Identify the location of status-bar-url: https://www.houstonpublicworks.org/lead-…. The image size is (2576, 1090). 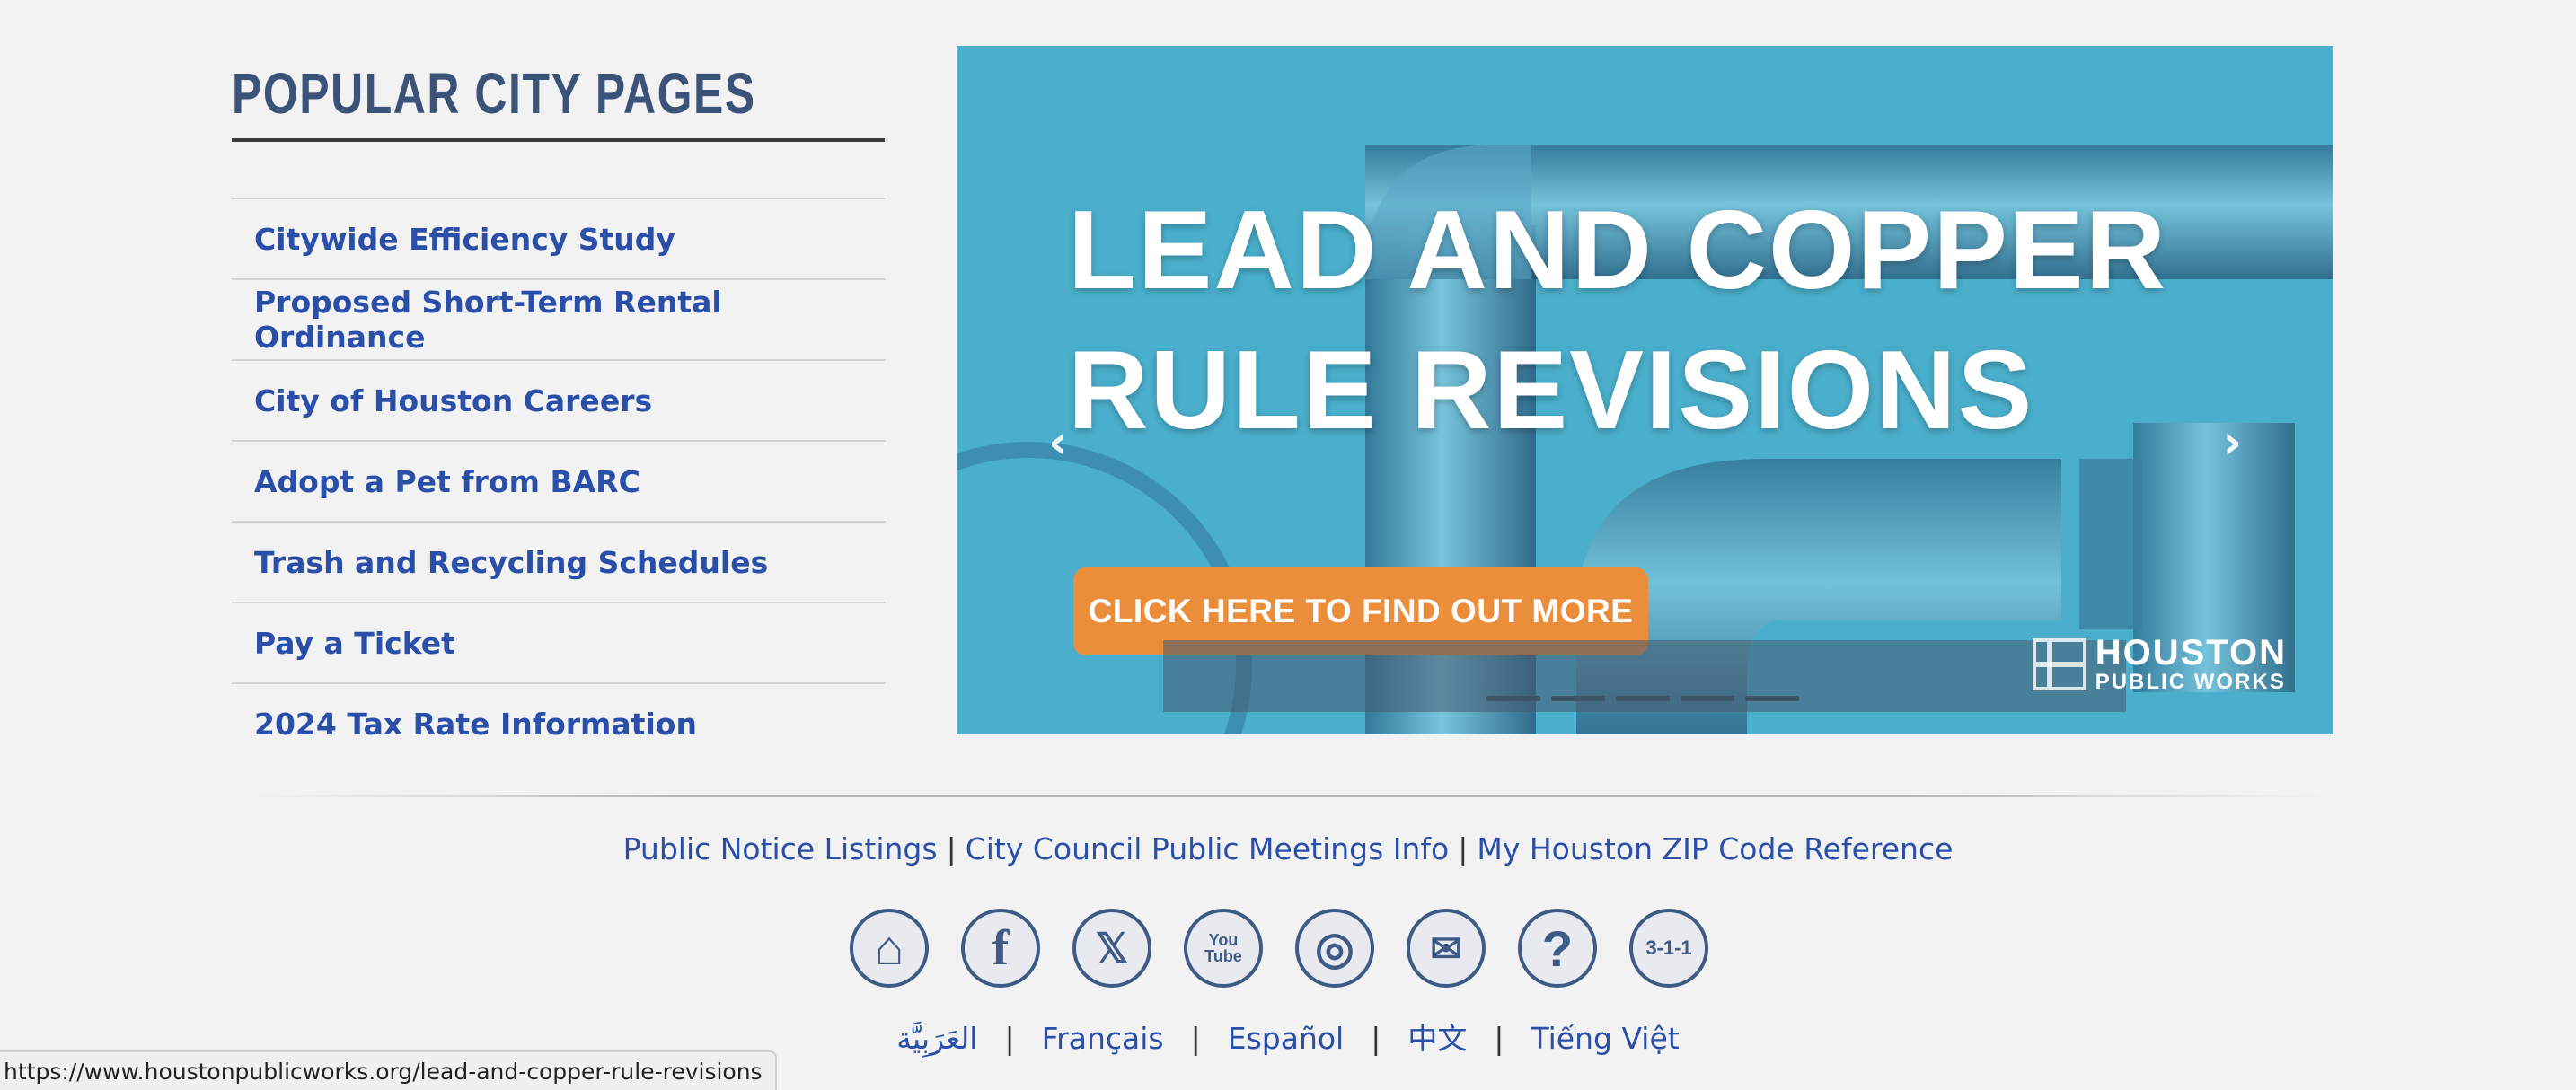
(388, 1070).